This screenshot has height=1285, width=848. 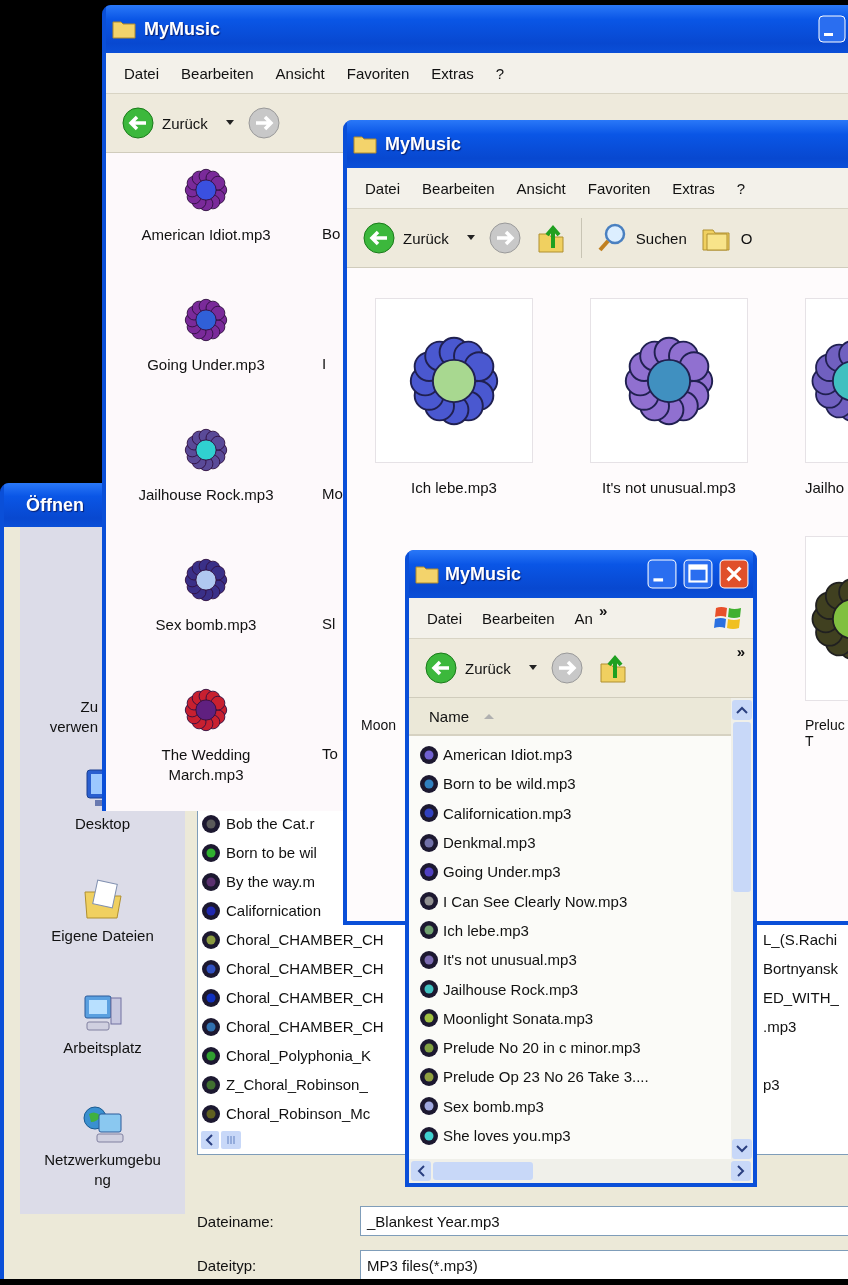 What do you see at coordinates (454, 487) in the screenshot?
I see `file-name: Ich lebe.mp3` at bounding box center [454, 487].